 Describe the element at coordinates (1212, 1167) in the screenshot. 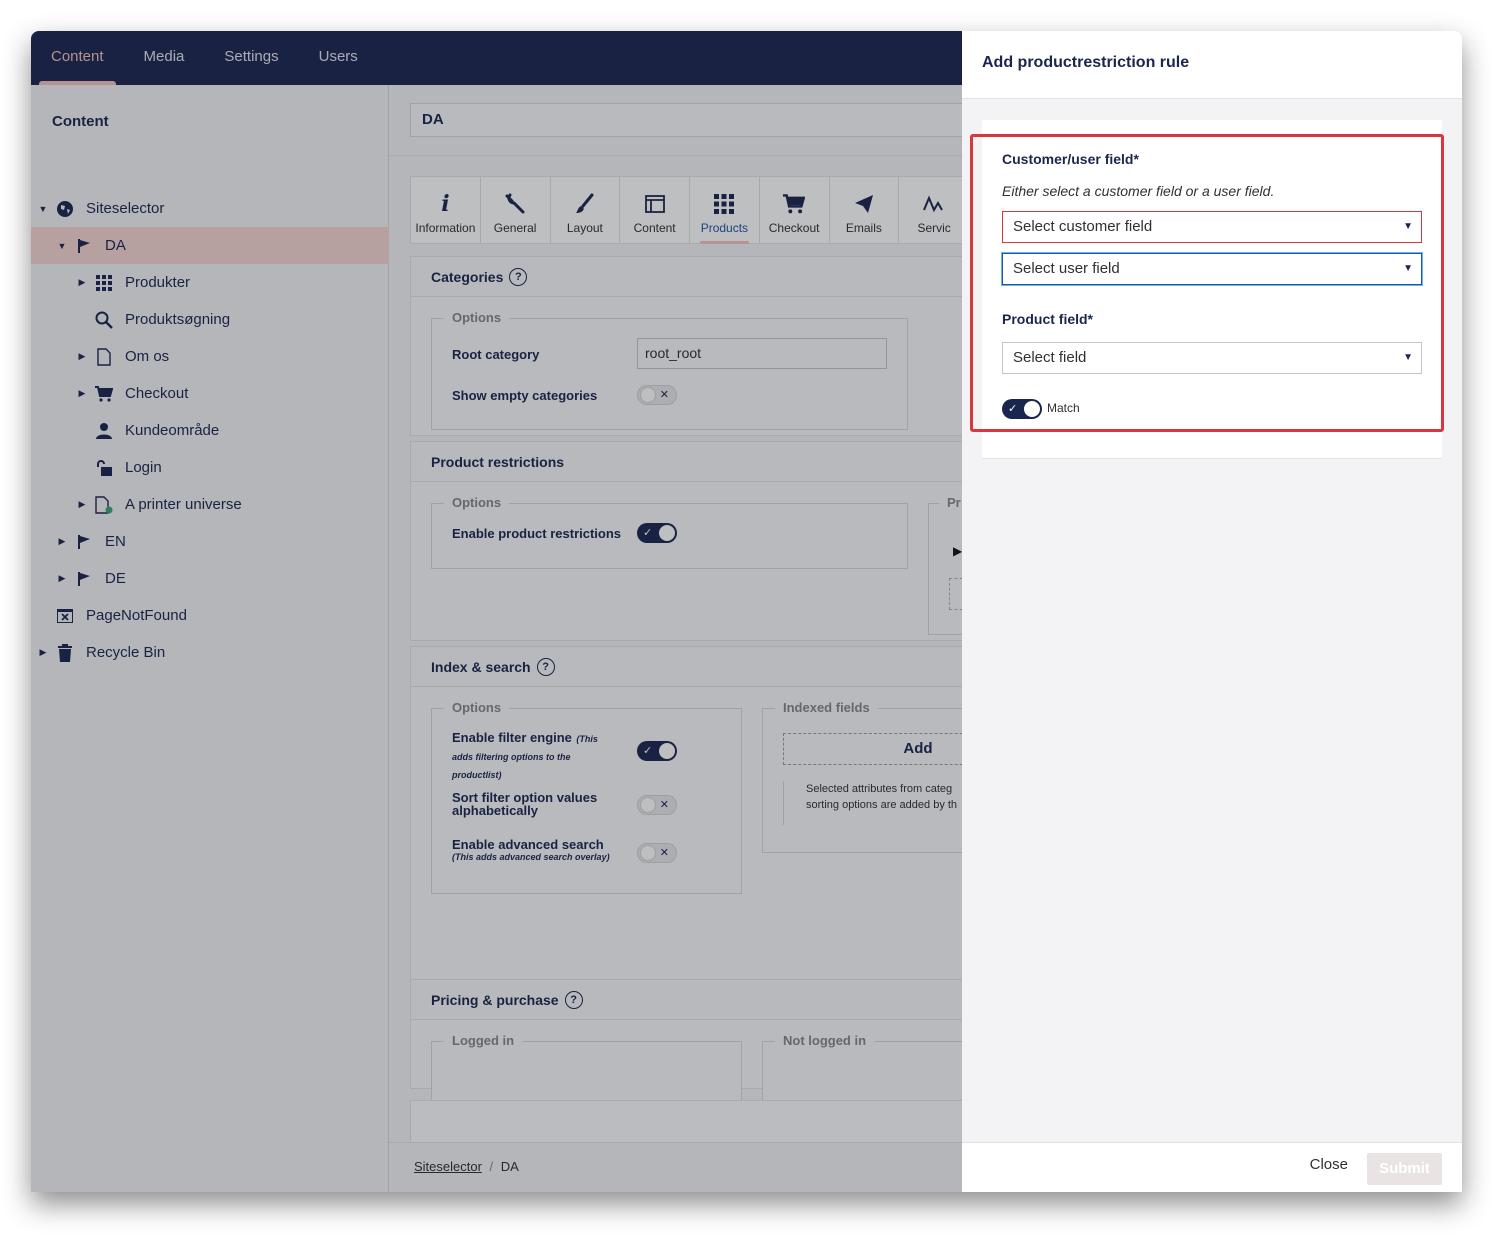

I see `dialog-footer: Close Submit` at that location.